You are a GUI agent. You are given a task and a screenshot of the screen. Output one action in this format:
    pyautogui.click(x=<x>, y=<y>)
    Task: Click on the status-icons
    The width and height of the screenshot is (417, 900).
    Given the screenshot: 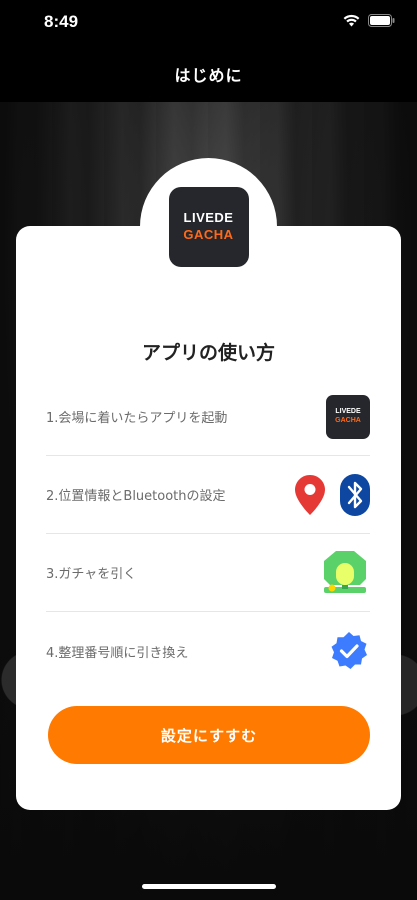 What is the action you would take?
    pyautogui.click(x=369, y=20)
    